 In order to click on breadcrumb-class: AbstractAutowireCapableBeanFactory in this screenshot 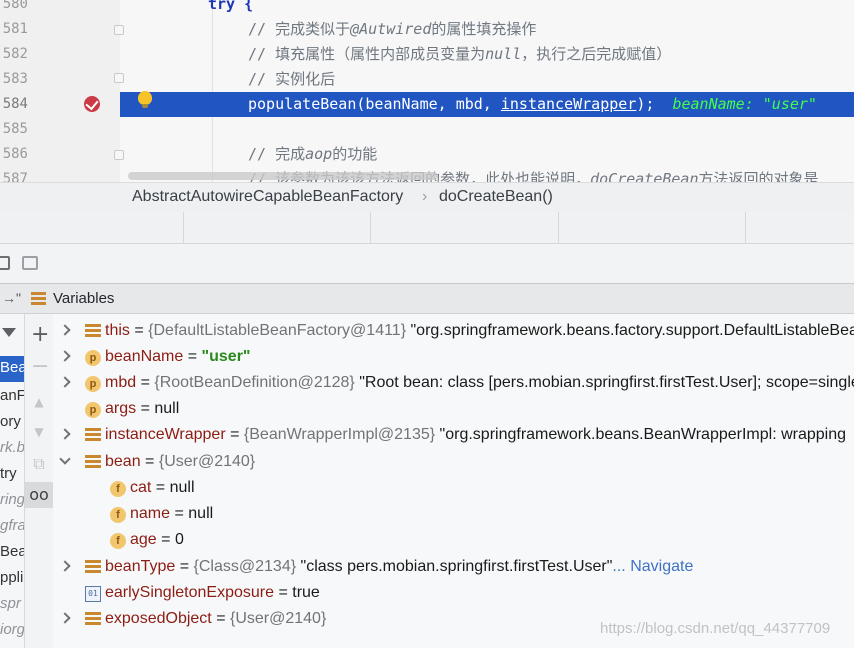, I will do `click(267, 197)`.